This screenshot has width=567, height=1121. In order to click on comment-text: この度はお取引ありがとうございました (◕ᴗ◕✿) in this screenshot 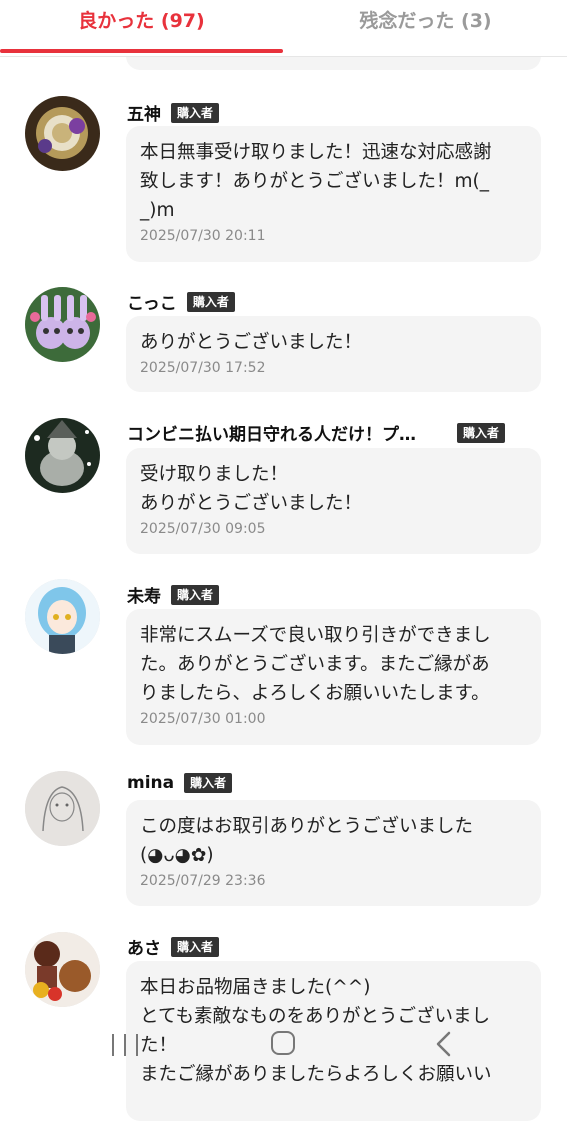, I will do `click(307, 841)`.